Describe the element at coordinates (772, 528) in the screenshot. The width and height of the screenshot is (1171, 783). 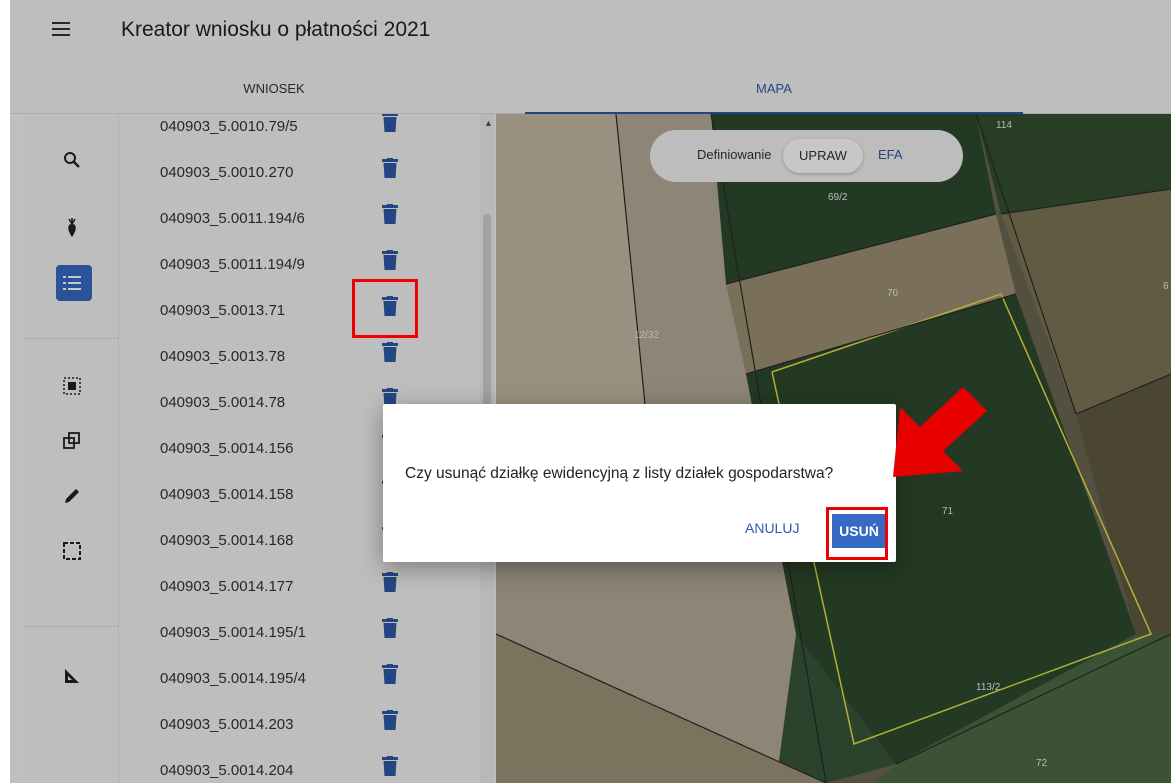
I see `cancel-button: ANULUJ` at that location.